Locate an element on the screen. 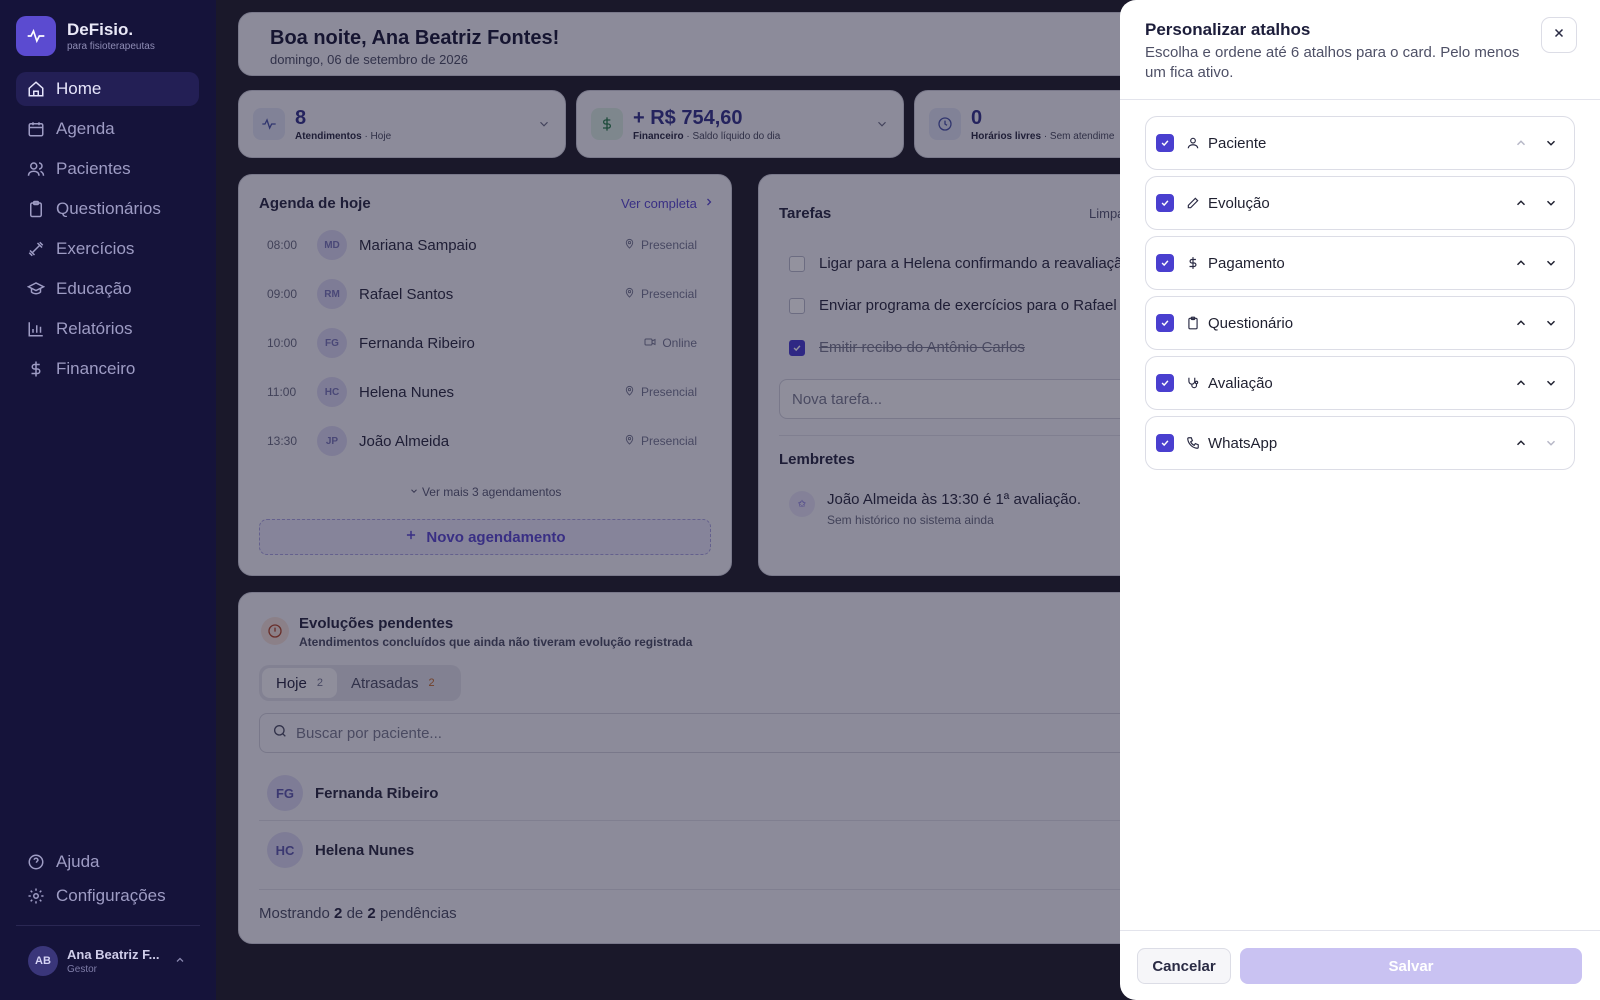  pen-icon is located at coordinates (1193, 203).